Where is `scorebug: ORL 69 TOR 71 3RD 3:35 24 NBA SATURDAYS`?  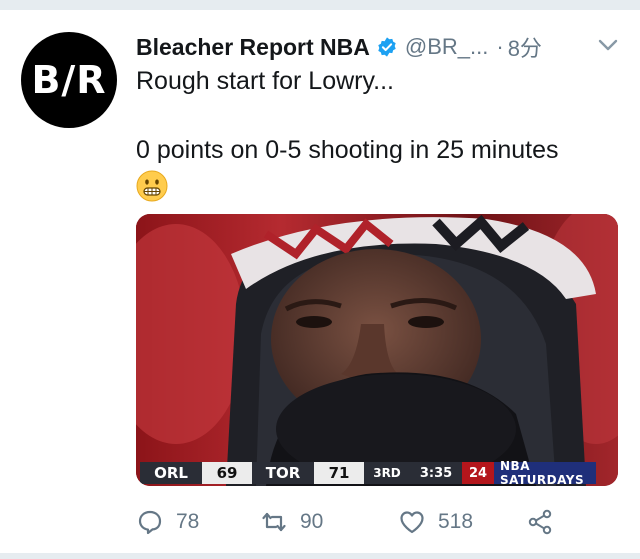 scorebug: ORL 69 TOR 71 3RD 3:35 24 NBA SATURDAYS is located at coordinates (368, 472).